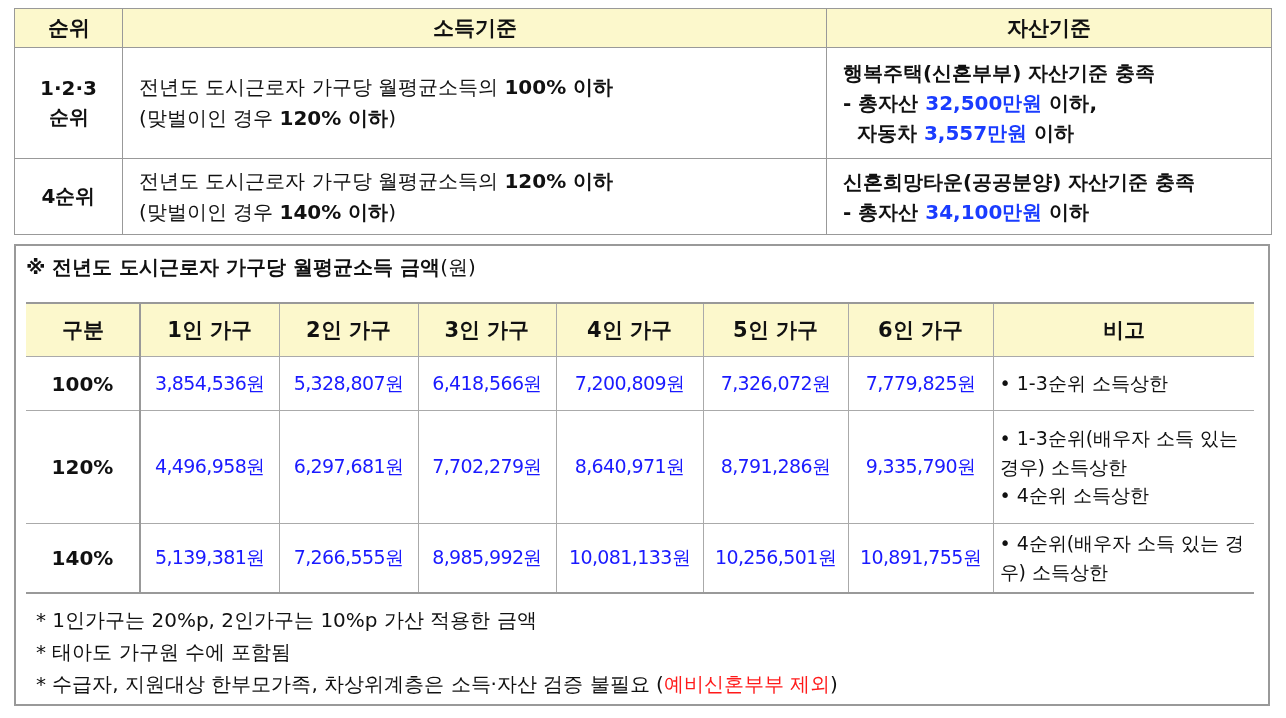 This screenshot has height=718, width=1286. I want to click on amount-cell: 6,418,566원, so click(487, 383).